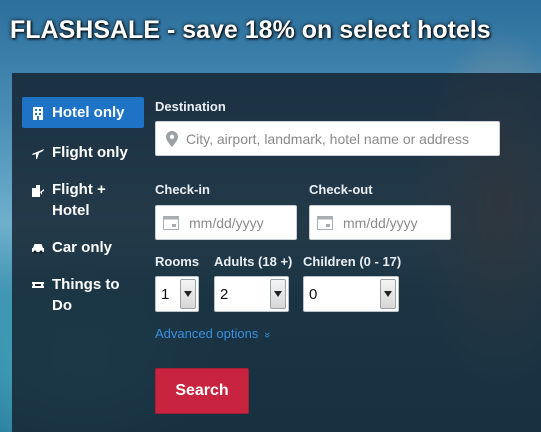 The height and width of the screenshot is (432, 541). I want to click on double-chevron-down-icon: », so click(267, 335).